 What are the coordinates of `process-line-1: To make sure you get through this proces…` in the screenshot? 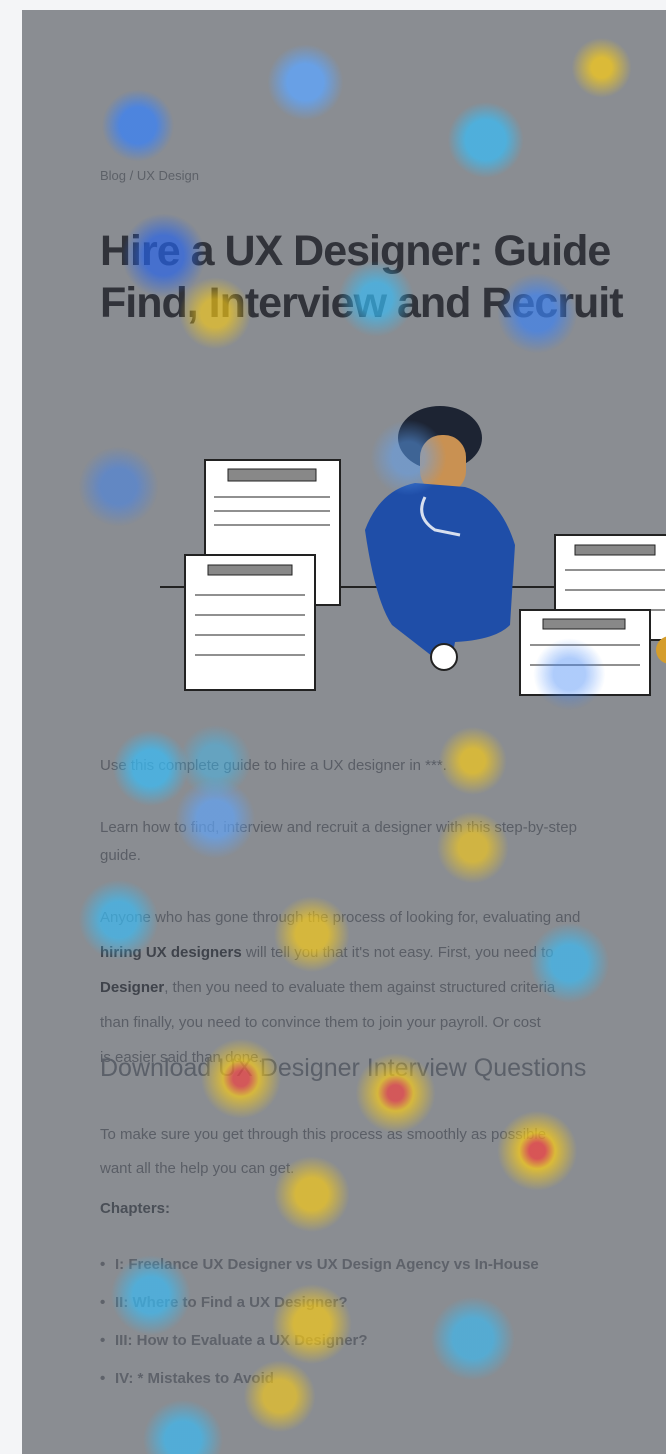 It's located at (323, 1134).